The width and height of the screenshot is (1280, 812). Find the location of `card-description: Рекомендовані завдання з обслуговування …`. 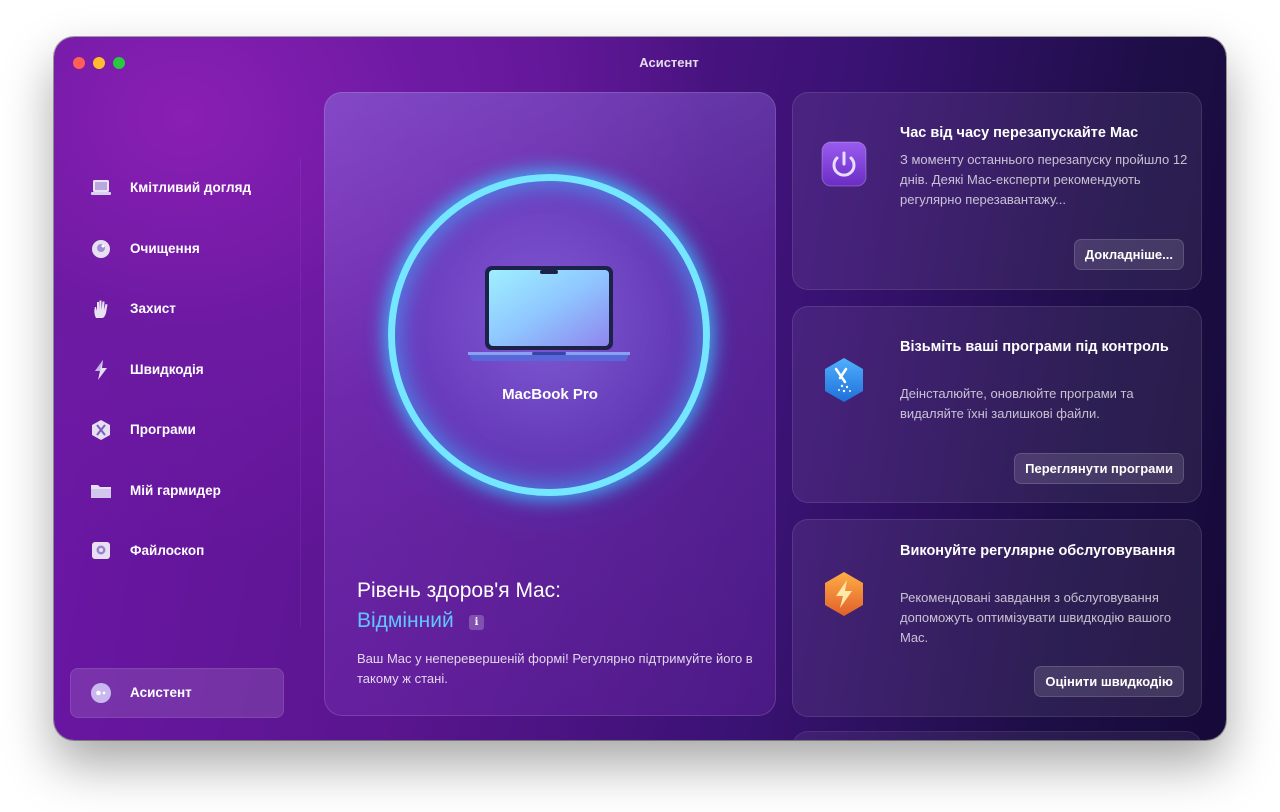

card-description: Рекомендовані завдання з обслуговування … is located at coordinates (1036, 617).